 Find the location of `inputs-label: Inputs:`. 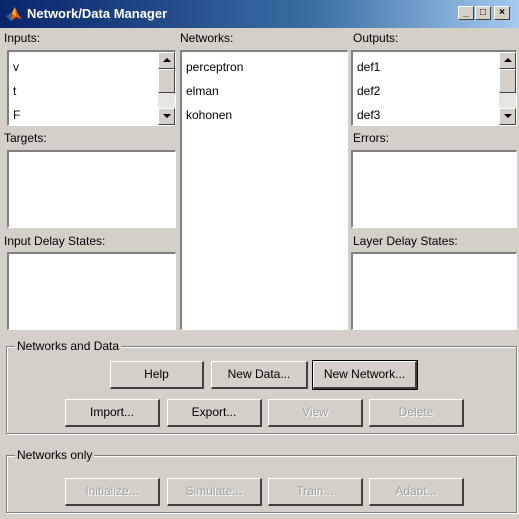

inputs-label: Inputs: is located at coordinates (22, 38).